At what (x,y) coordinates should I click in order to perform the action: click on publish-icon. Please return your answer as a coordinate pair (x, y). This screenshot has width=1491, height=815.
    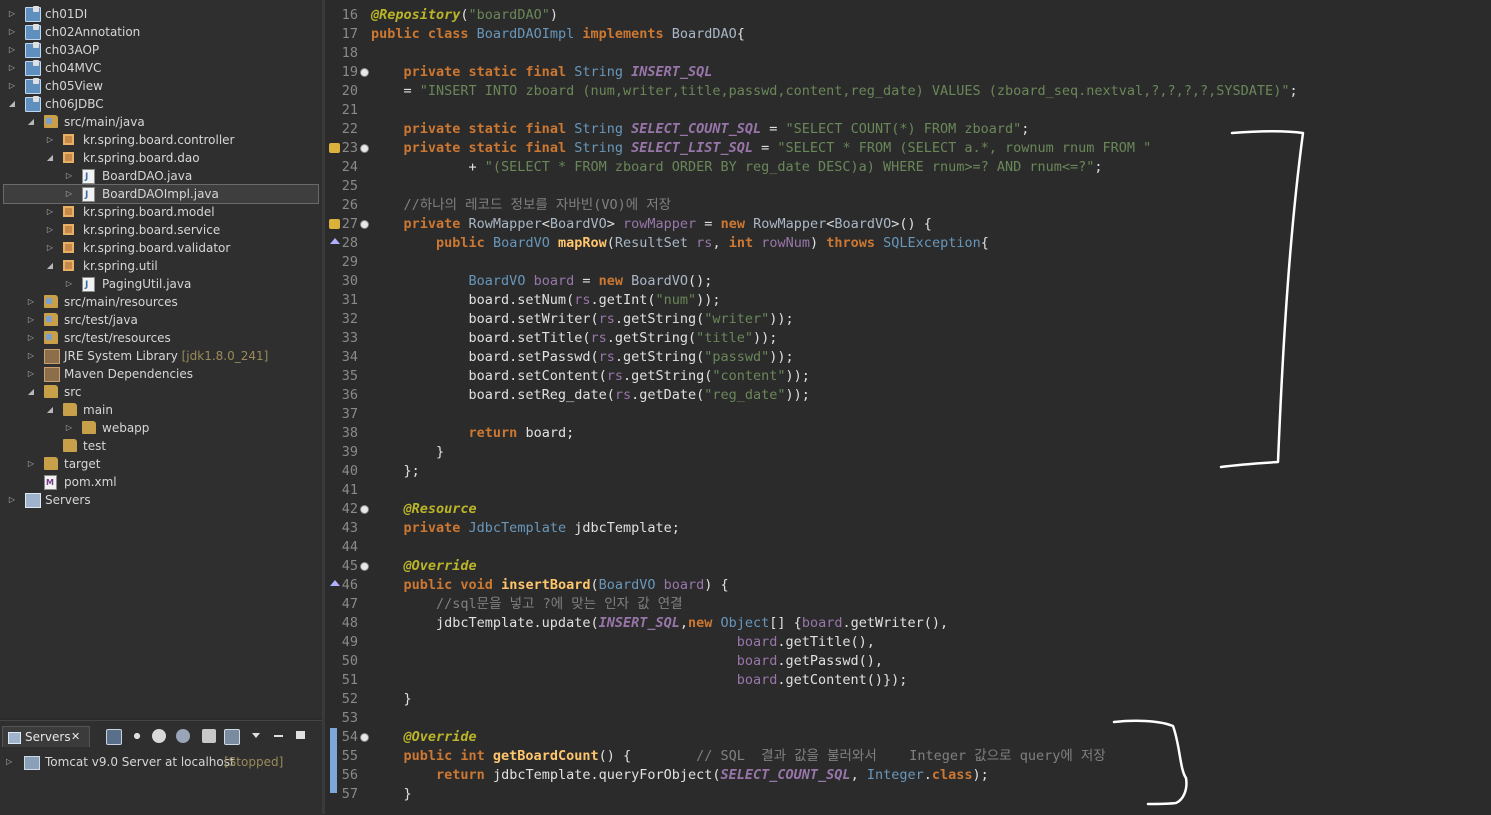
    Looking at the image, I should click on (232, 737).